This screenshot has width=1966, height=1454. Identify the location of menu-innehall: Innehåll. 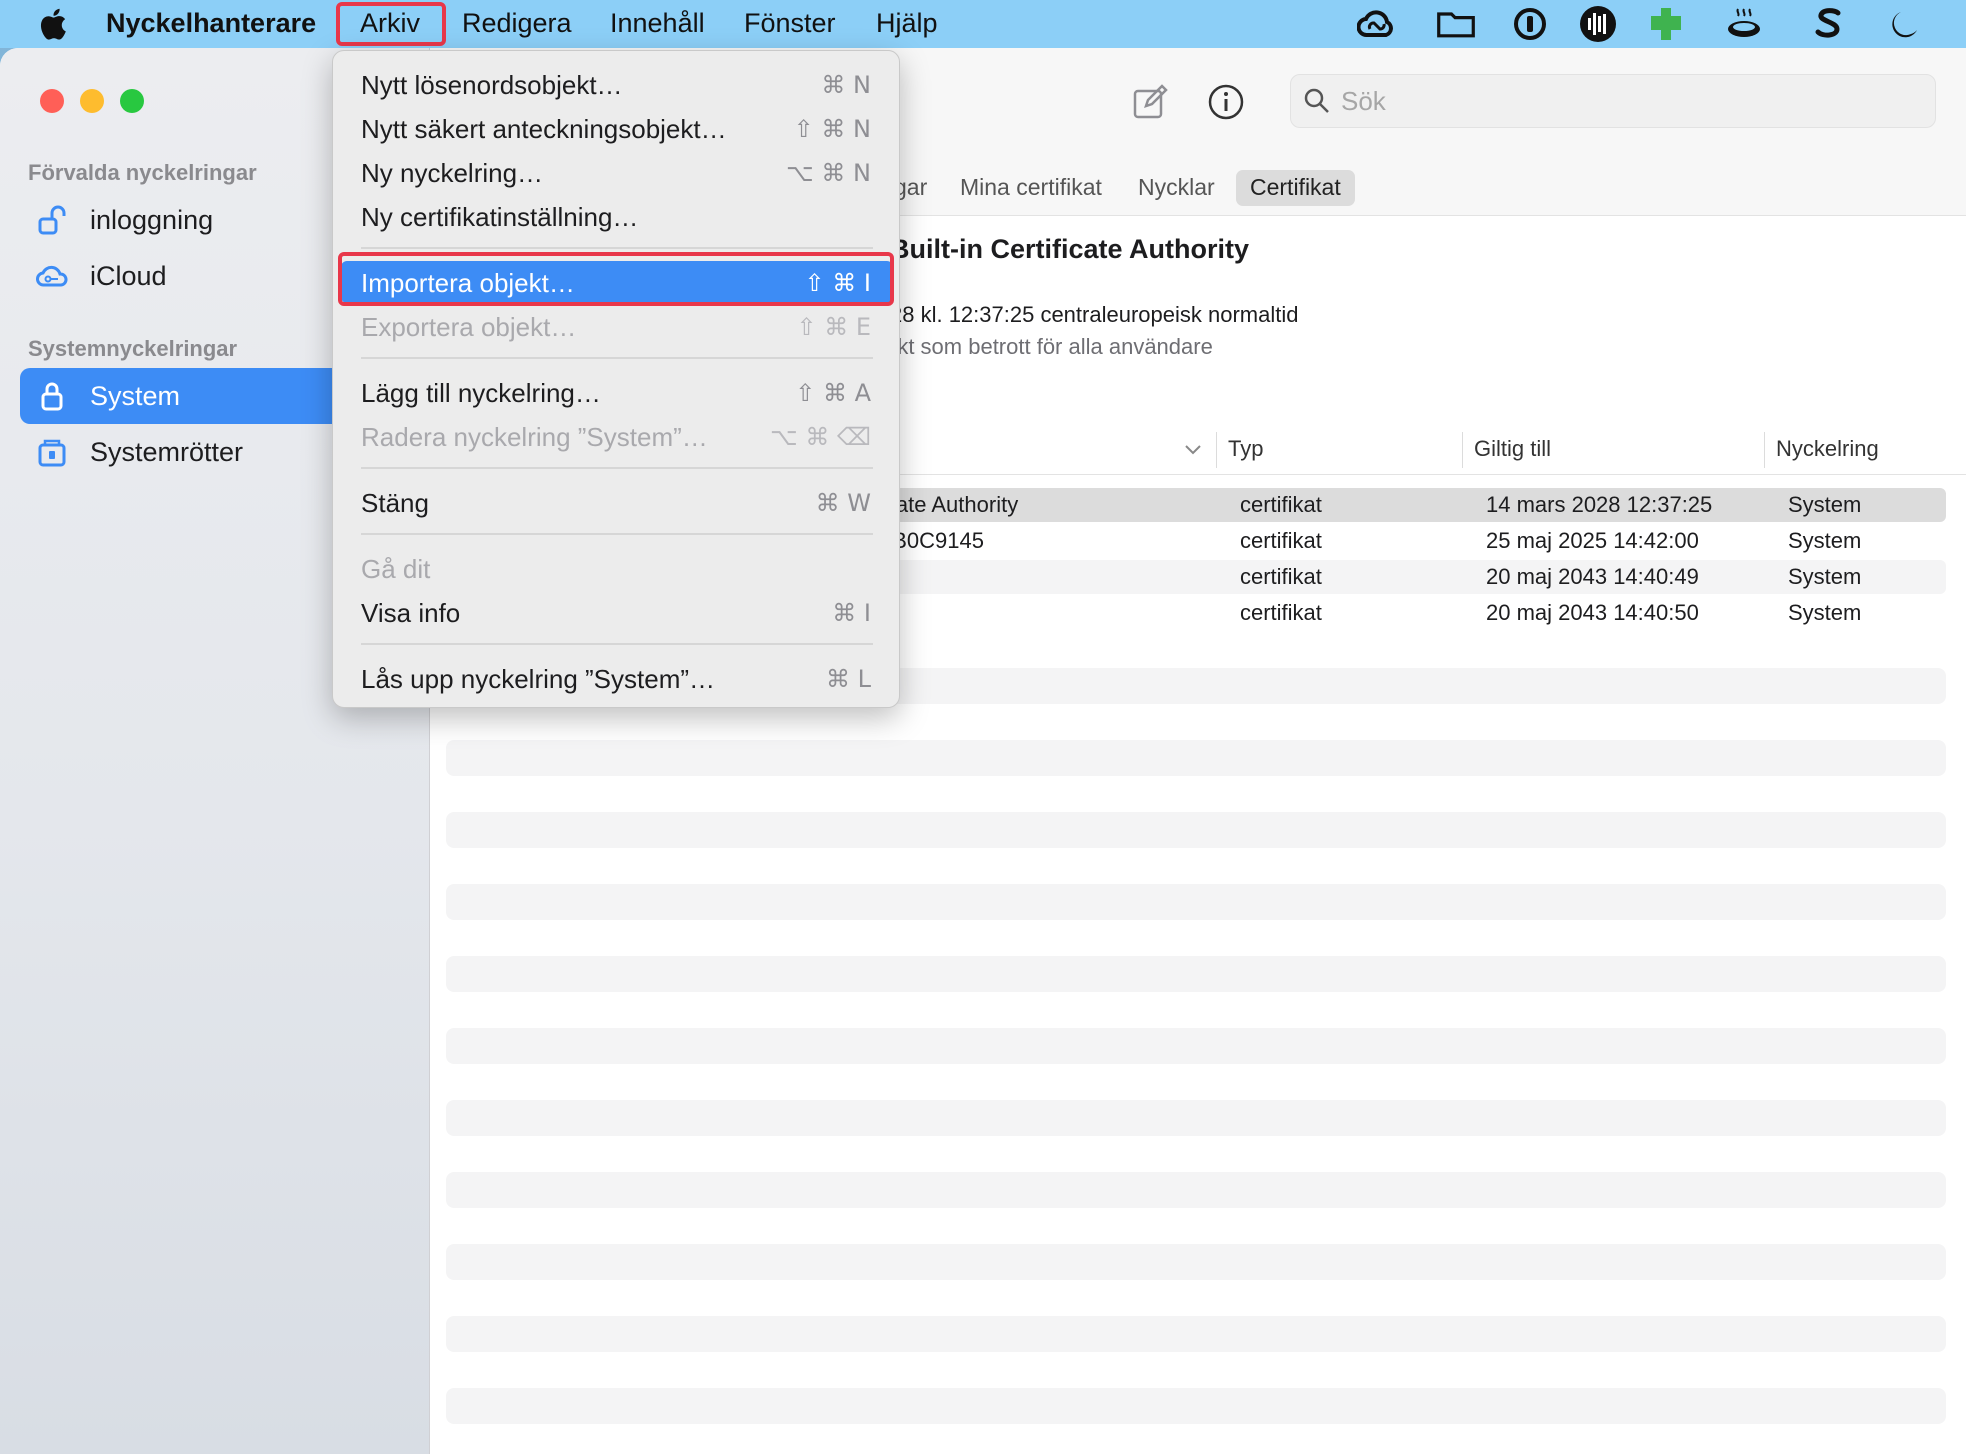
(657, 23).